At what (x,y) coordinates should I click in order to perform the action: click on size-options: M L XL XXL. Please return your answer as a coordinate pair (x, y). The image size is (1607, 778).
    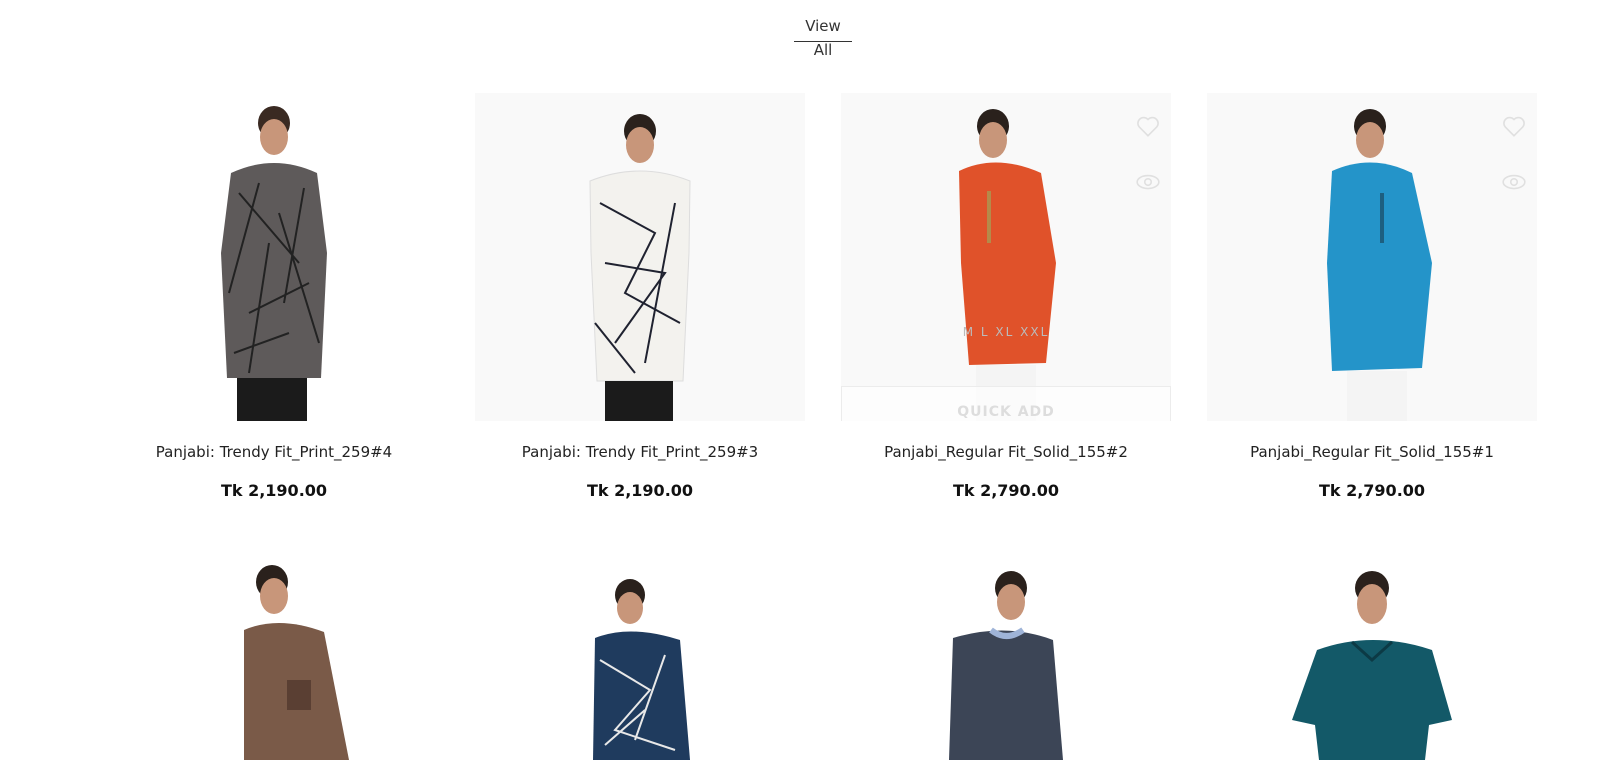
    Looking at the image, I should click on (1006, 332).